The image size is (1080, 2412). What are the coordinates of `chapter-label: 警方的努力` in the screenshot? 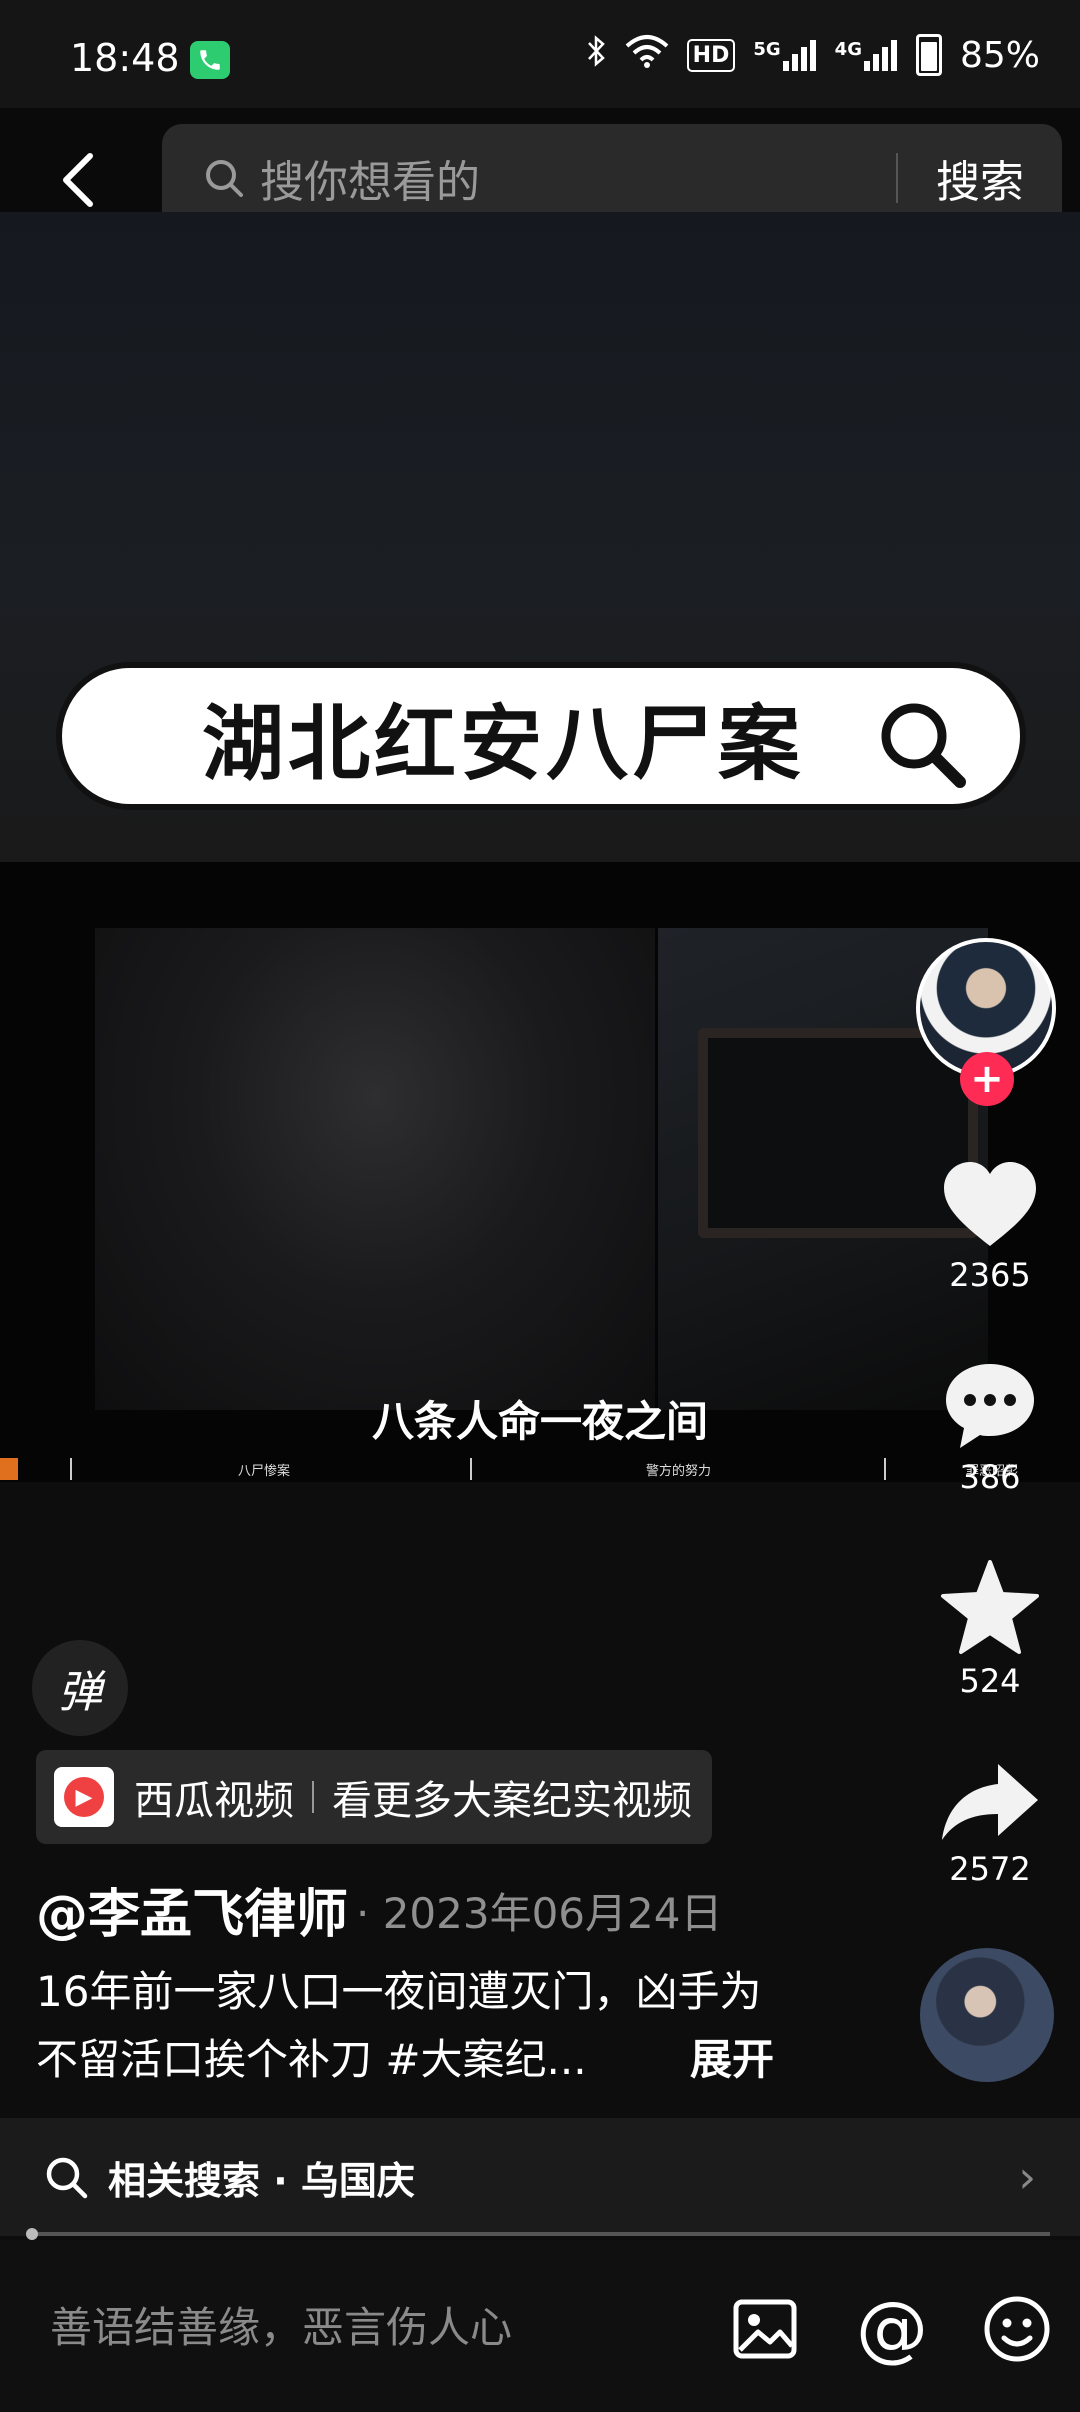 It's located at (679, 1471).